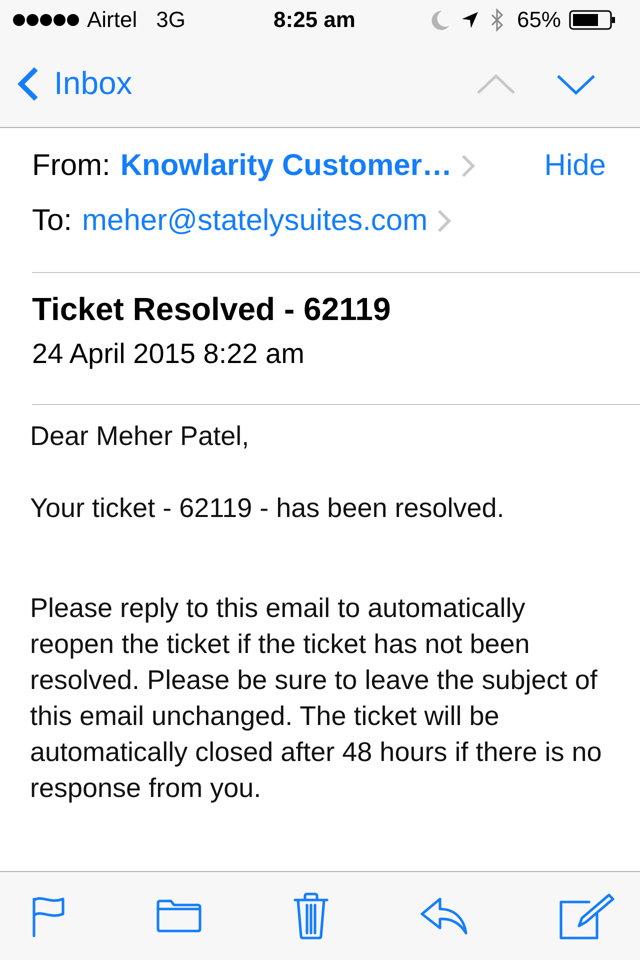 This screenshot has width=640, height=960. I want to click on to-label: To:, so click(52, 221).